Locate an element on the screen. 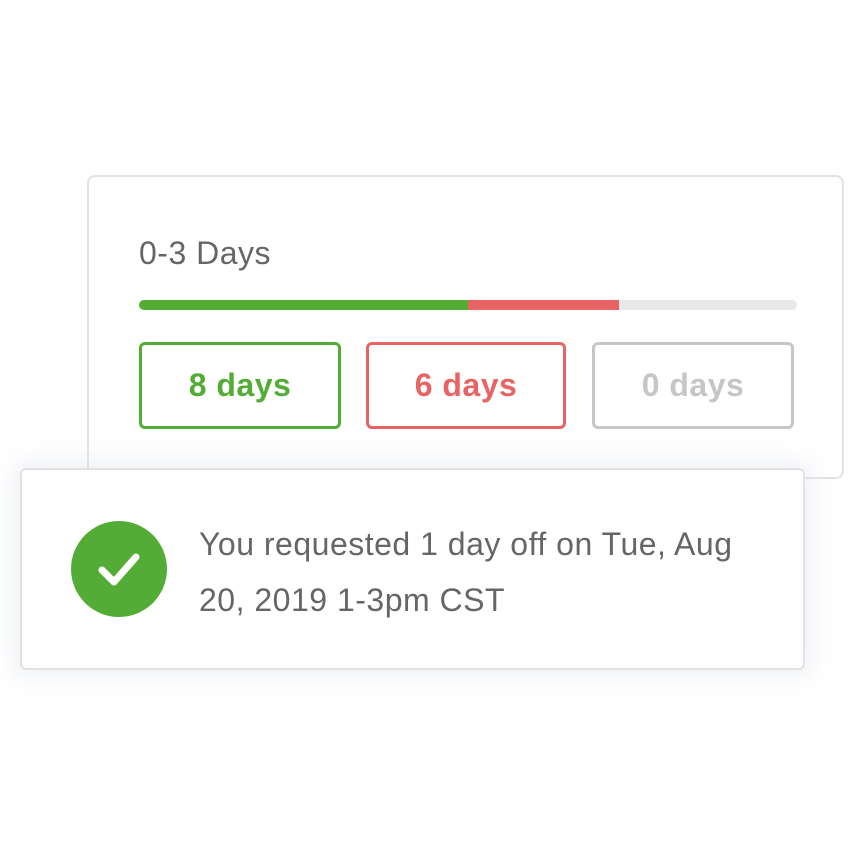  progress-used-segment is located at coordinates (303, 305).